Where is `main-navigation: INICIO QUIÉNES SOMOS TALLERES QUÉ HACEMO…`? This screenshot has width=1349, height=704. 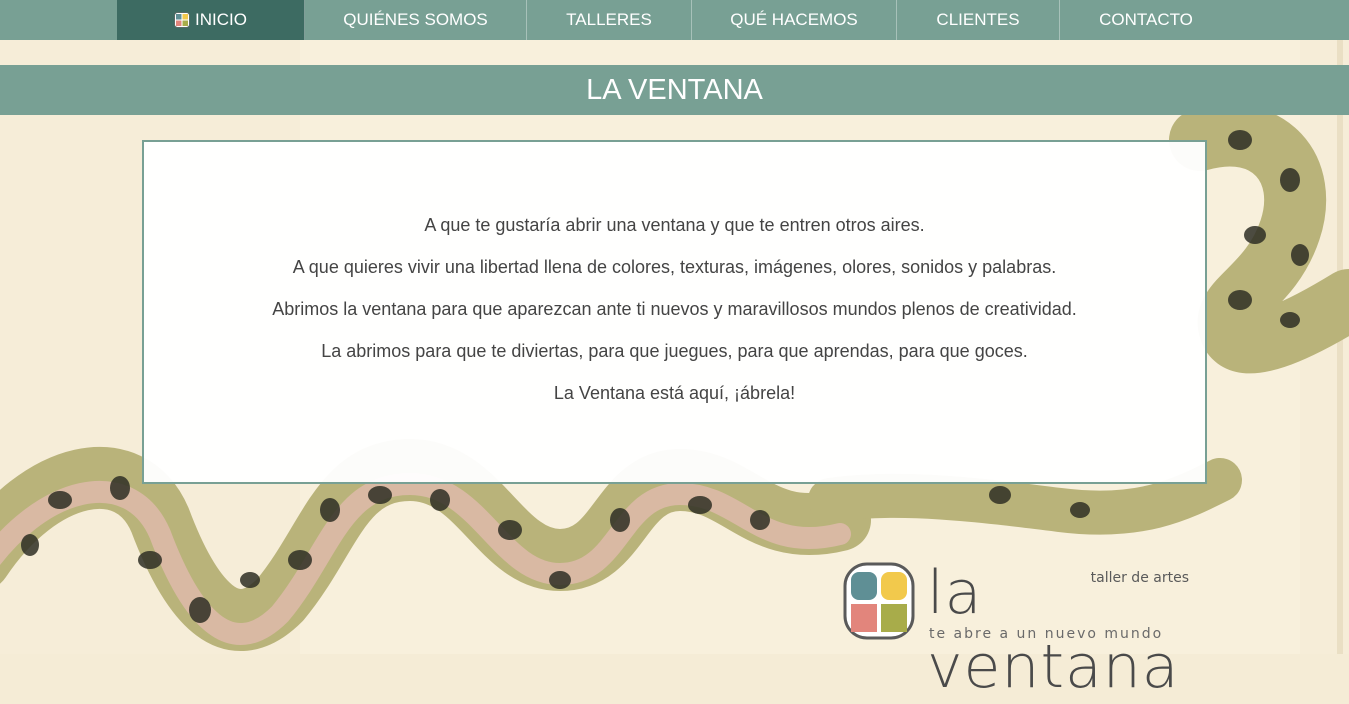 main-navigation: INICIO QUIÉNES SOMOS TALLERES QUÉ HACEMO… is located at coordinates (674, 20).